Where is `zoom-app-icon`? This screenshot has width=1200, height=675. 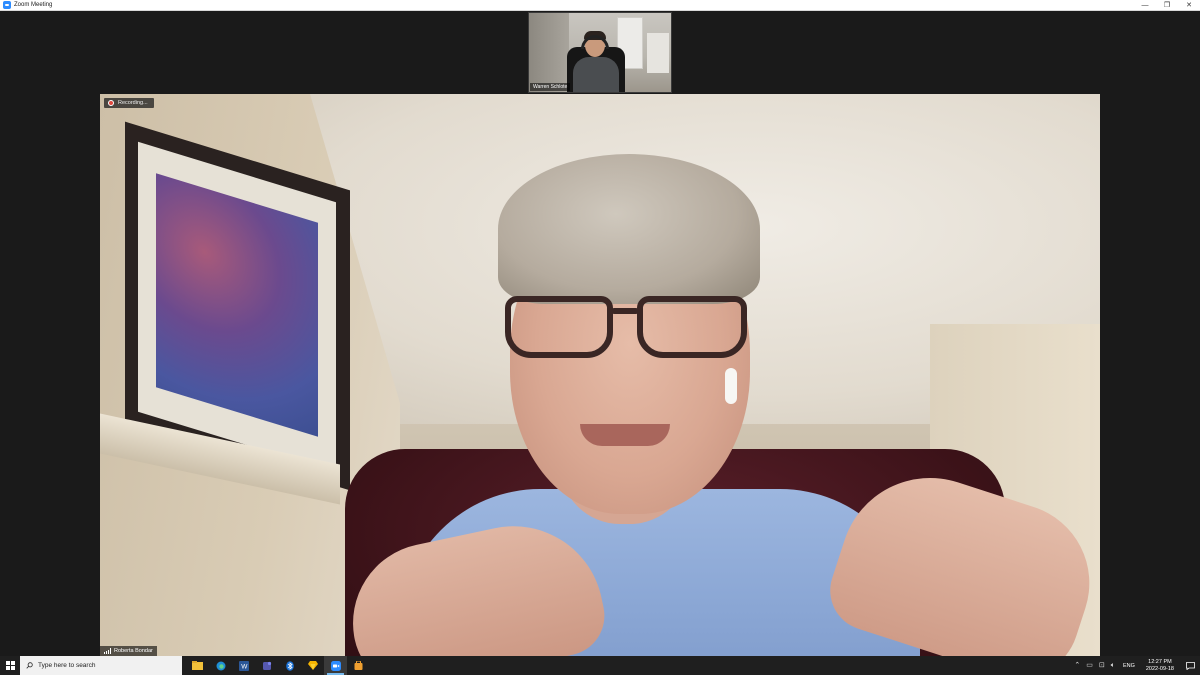 zoom-app-icon is located at coordinates (7, 5).